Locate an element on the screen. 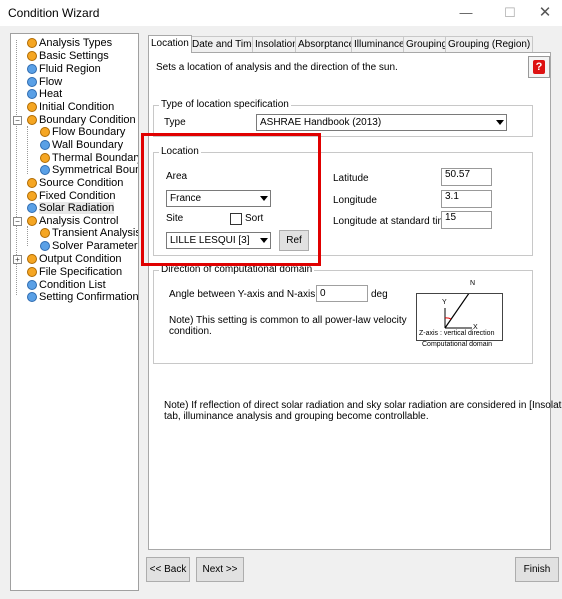 The width and height of the screenshot is (562, 599). back-button: << Back is located at coordinates (168, 569).